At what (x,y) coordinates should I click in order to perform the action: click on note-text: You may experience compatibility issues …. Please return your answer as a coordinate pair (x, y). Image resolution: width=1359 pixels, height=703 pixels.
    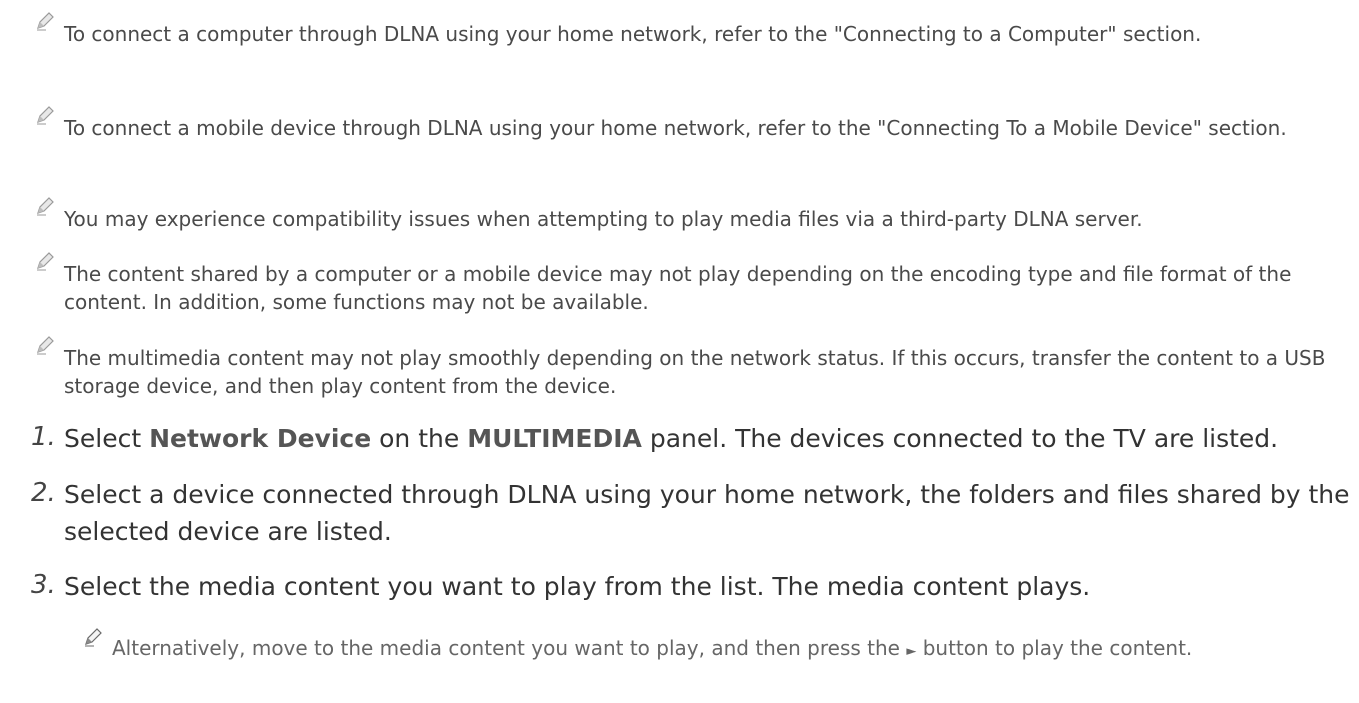
    Looking at the image, I should click on (603, 219).